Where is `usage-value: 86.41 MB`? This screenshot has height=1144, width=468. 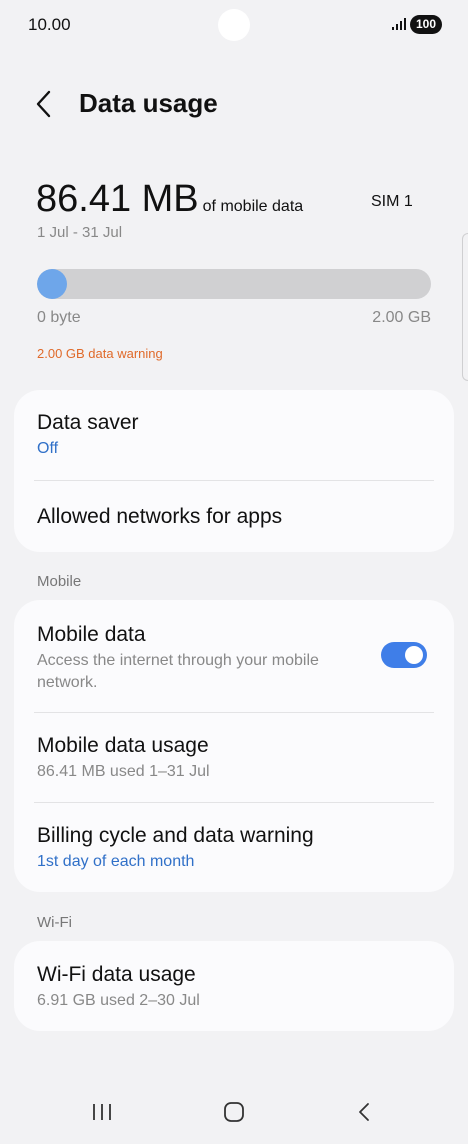 usage-value: 86.41 MB is located at coordinates (117, 199).